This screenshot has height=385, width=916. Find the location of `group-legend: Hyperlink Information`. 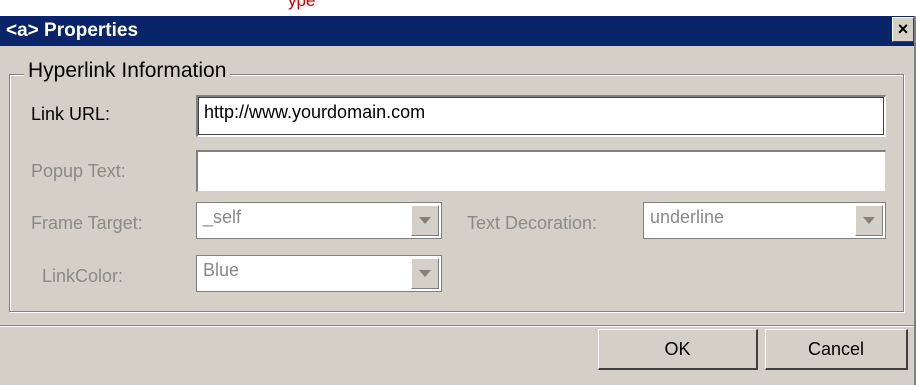

group-legend: Hyperlink Information is located at coordinates (127, 71).